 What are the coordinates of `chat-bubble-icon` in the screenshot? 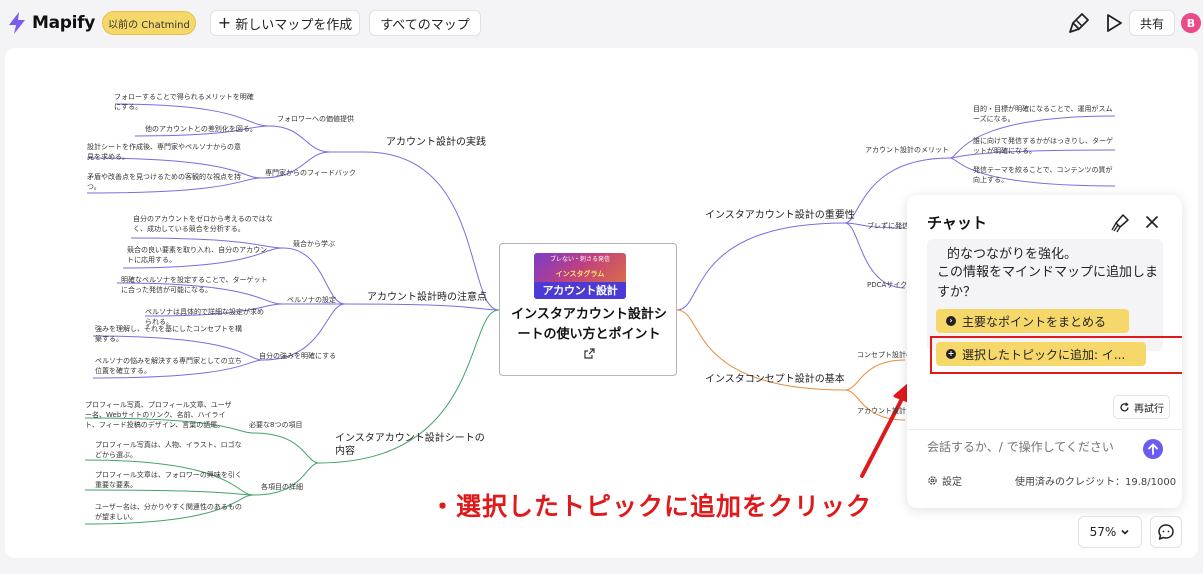 It's located at (1166, 532).